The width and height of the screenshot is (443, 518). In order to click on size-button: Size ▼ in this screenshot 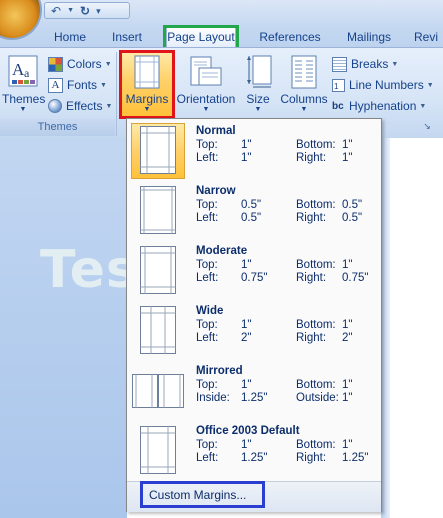, I will do `click(258, 84)`.